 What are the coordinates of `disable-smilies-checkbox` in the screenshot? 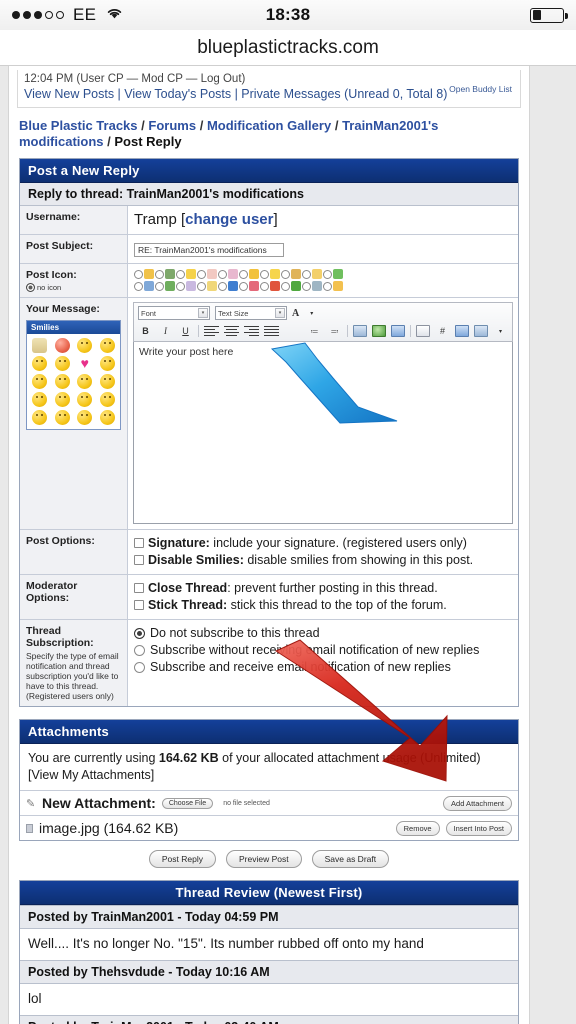 It's located at (139, 560).